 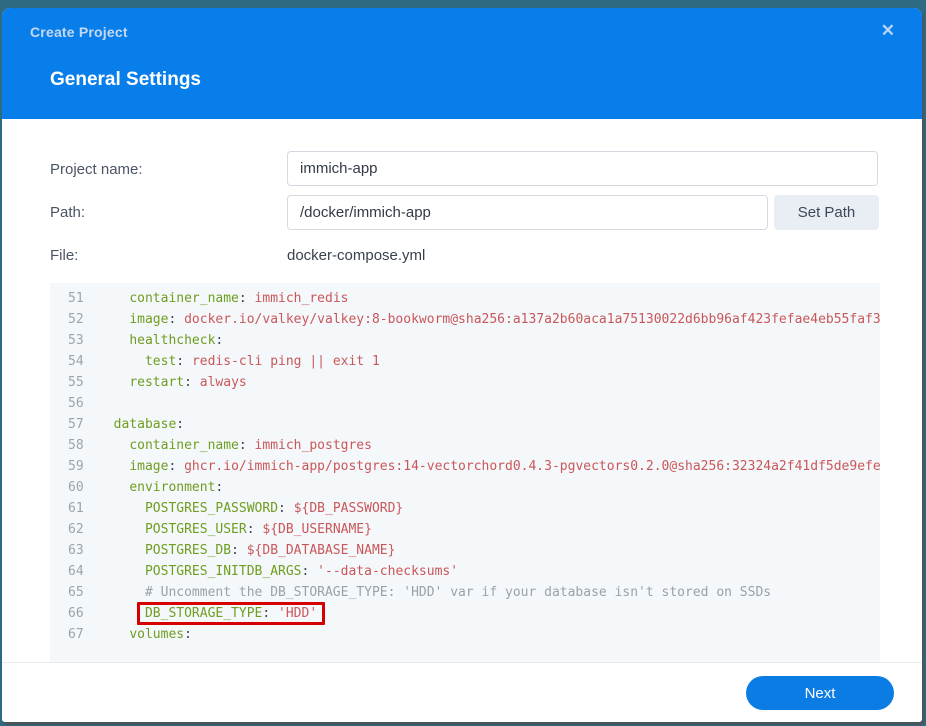 I want to click on code-line: 53 healthcheck:, so click(x=465, y=340).